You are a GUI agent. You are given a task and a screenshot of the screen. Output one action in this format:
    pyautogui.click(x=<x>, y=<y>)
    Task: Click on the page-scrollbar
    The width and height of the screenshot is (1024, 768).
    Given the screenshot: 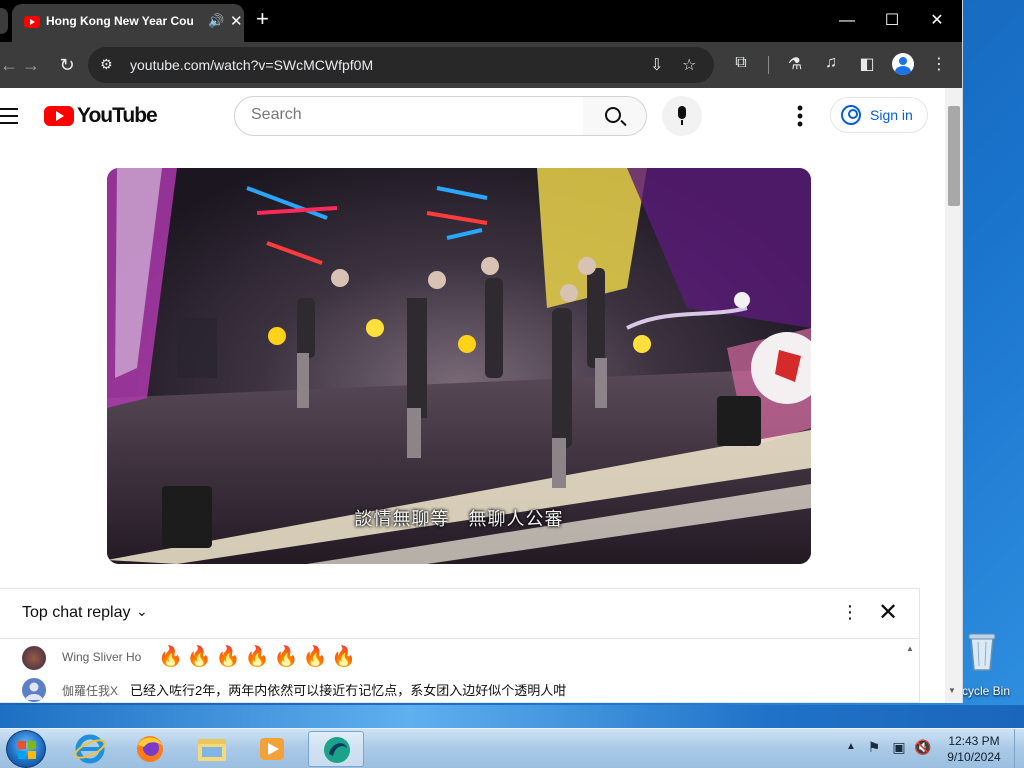 What is the action you would take?
    pyautogui.click(x=953, y=395)
    